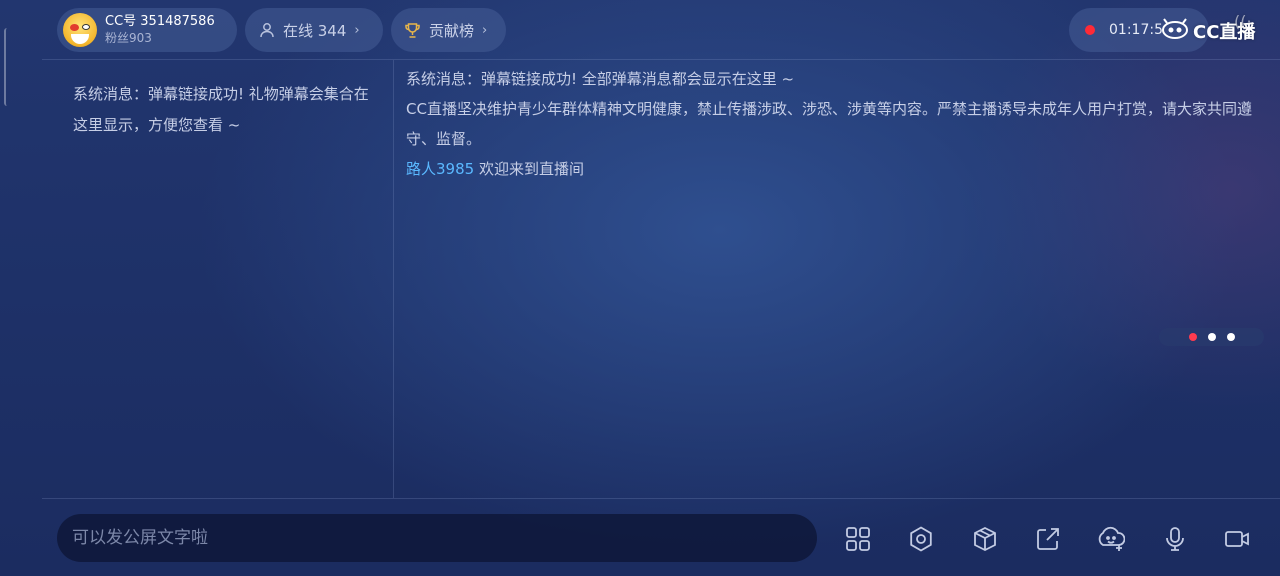 This screenshot has width=1280, height=576. What do you see at coordinates (267, 30) in the screenshot?
I see `user-icon` at bounding box center [267, 30].